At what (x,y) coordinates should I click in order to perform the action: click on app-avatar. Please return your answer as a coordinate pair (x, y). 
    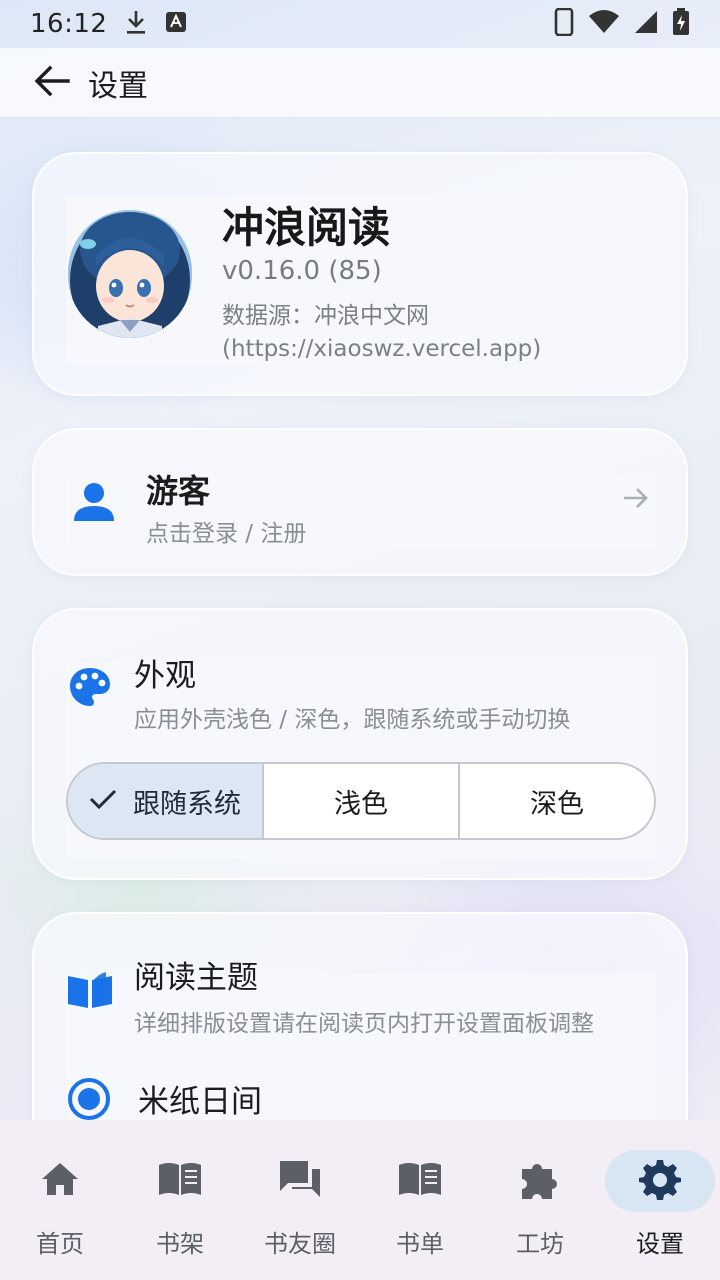
    Looking at the image, I should click on (130, 274).